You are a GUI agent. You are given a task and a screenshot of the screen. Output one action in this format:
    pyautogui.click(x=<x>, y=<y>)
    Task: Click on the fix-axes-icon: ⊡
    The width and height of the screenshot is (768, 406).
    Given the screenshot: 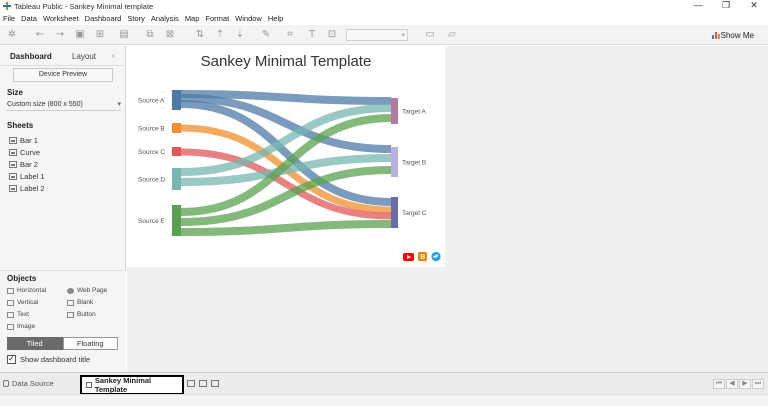 What is the action you would take?
    pyautogui.click(x=332, y=35)
    